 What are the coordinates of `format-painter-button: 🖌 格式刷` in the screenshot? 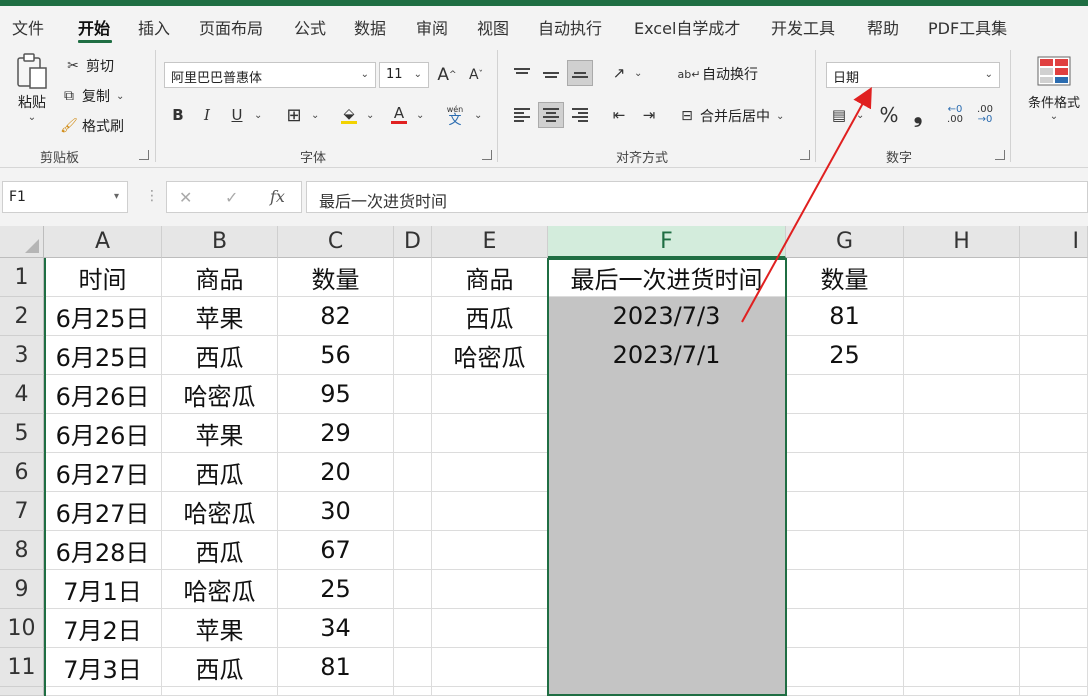 It's located at (92, 126).